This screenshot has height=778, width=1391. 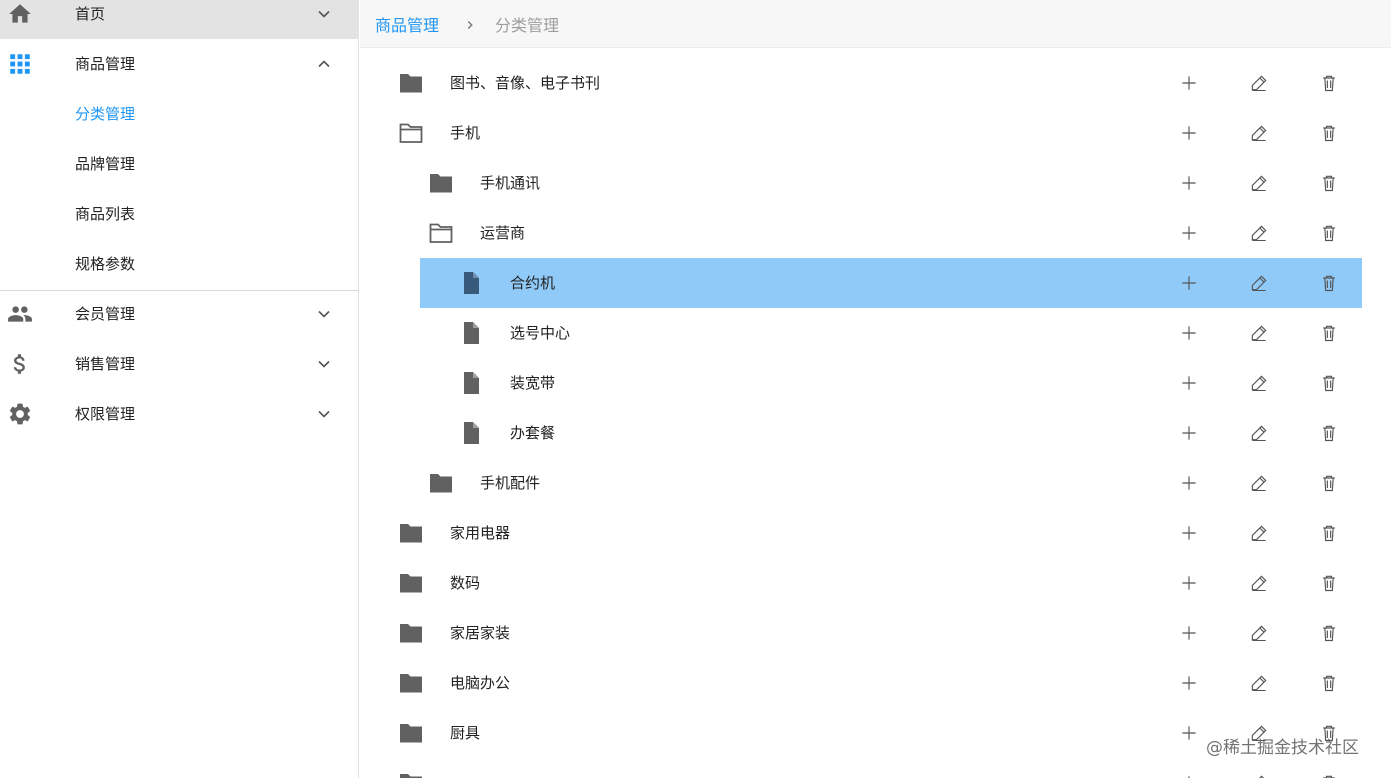 I want to click on tree-row, so click(x=875, y=768).